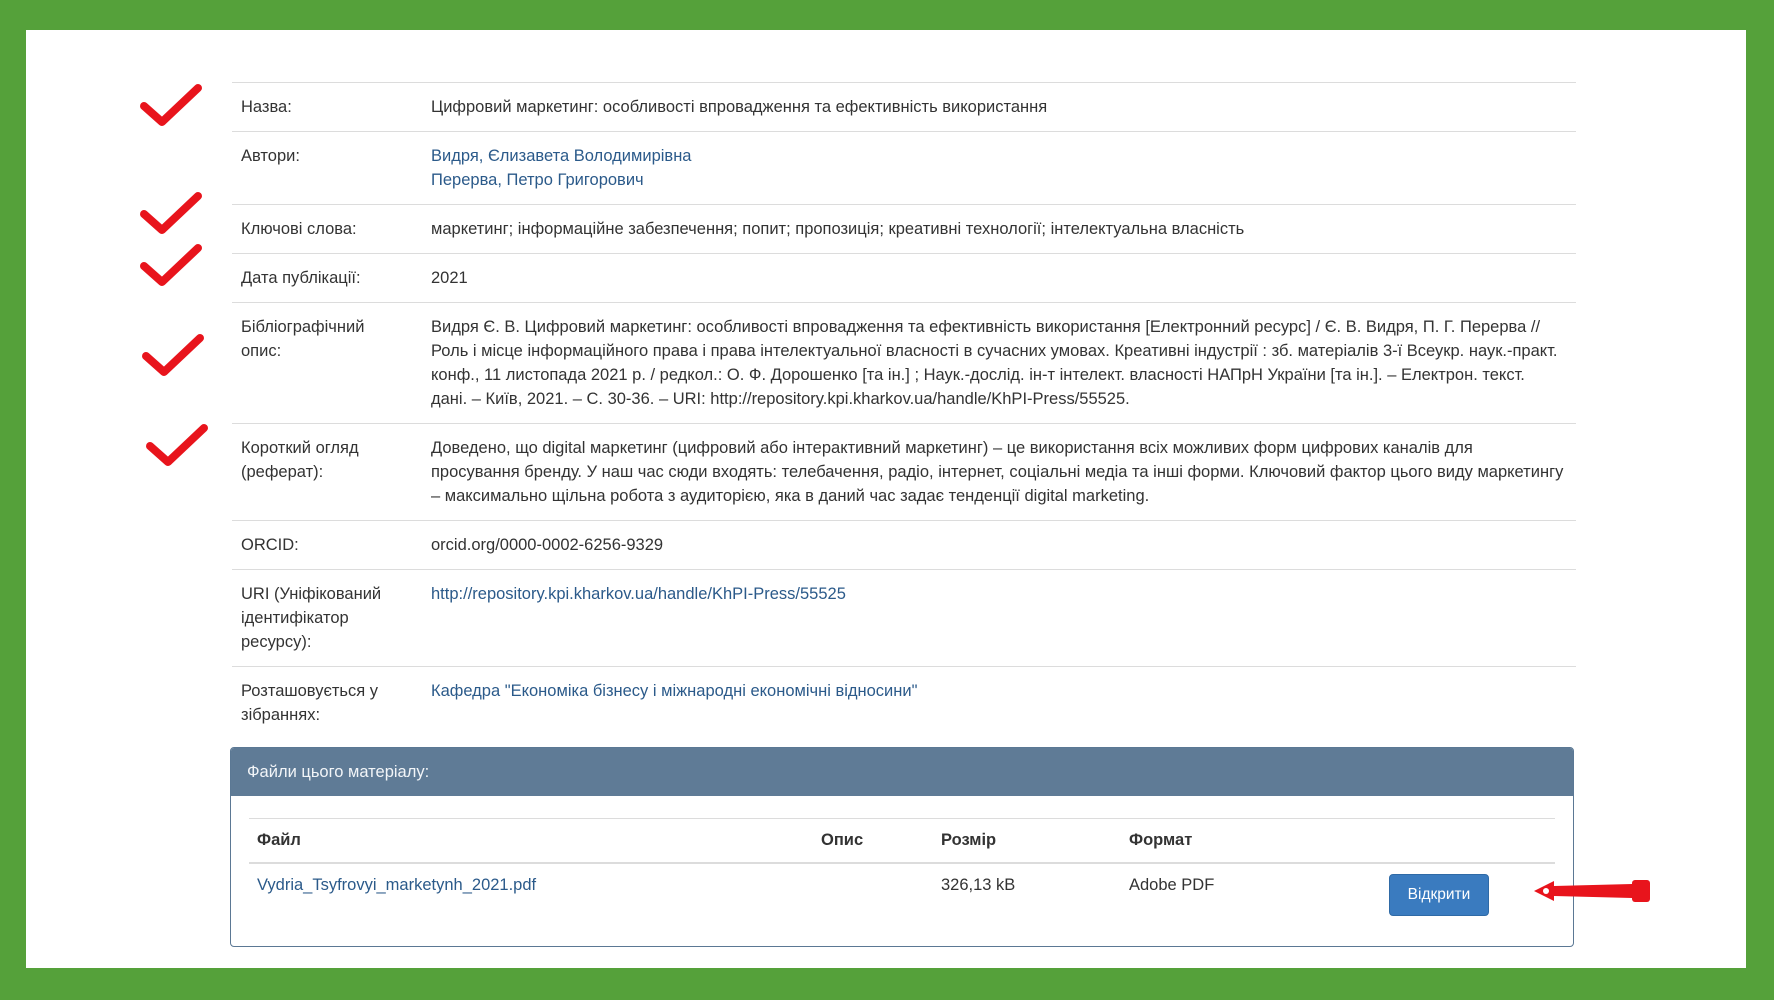  What do you see at coordinates (331, 363) in the screenshot?
I see `metadata-label: Бібліографічний опис:` at bounding box center [331, 363].